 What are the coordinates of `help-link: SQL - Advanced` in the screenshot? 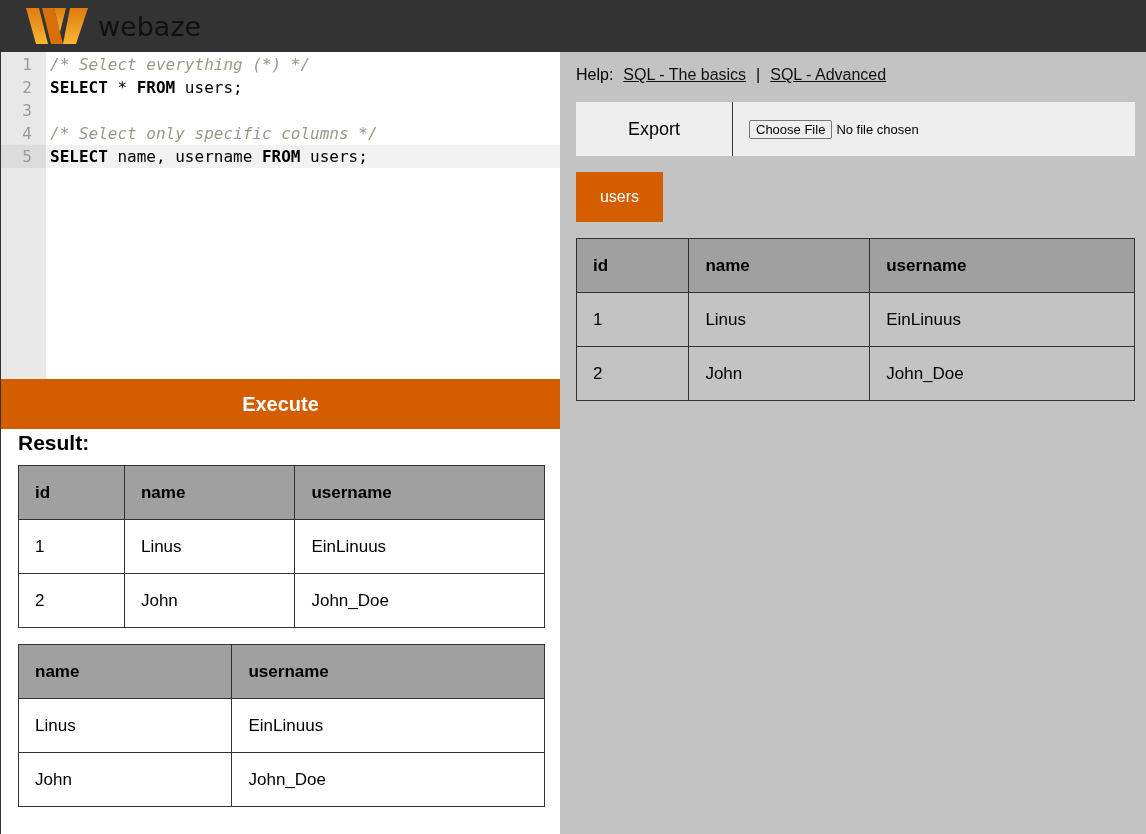 It's located at (828, 75).